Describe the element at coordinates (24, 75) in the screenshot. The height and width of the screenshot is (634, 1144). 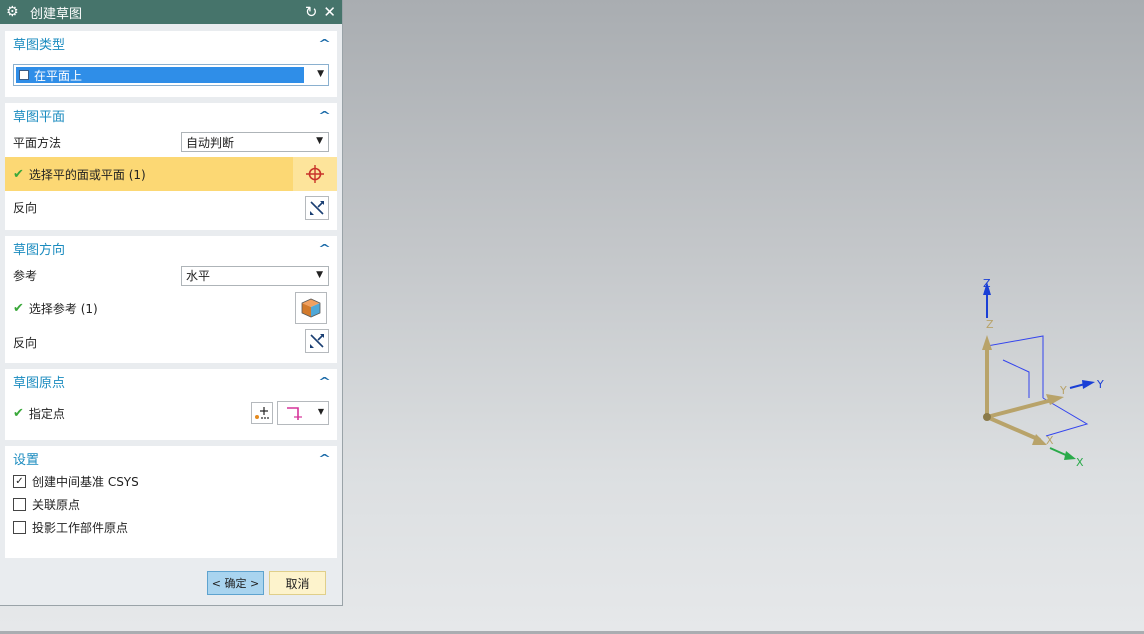
I see `plane-sketch-icon` at that location.